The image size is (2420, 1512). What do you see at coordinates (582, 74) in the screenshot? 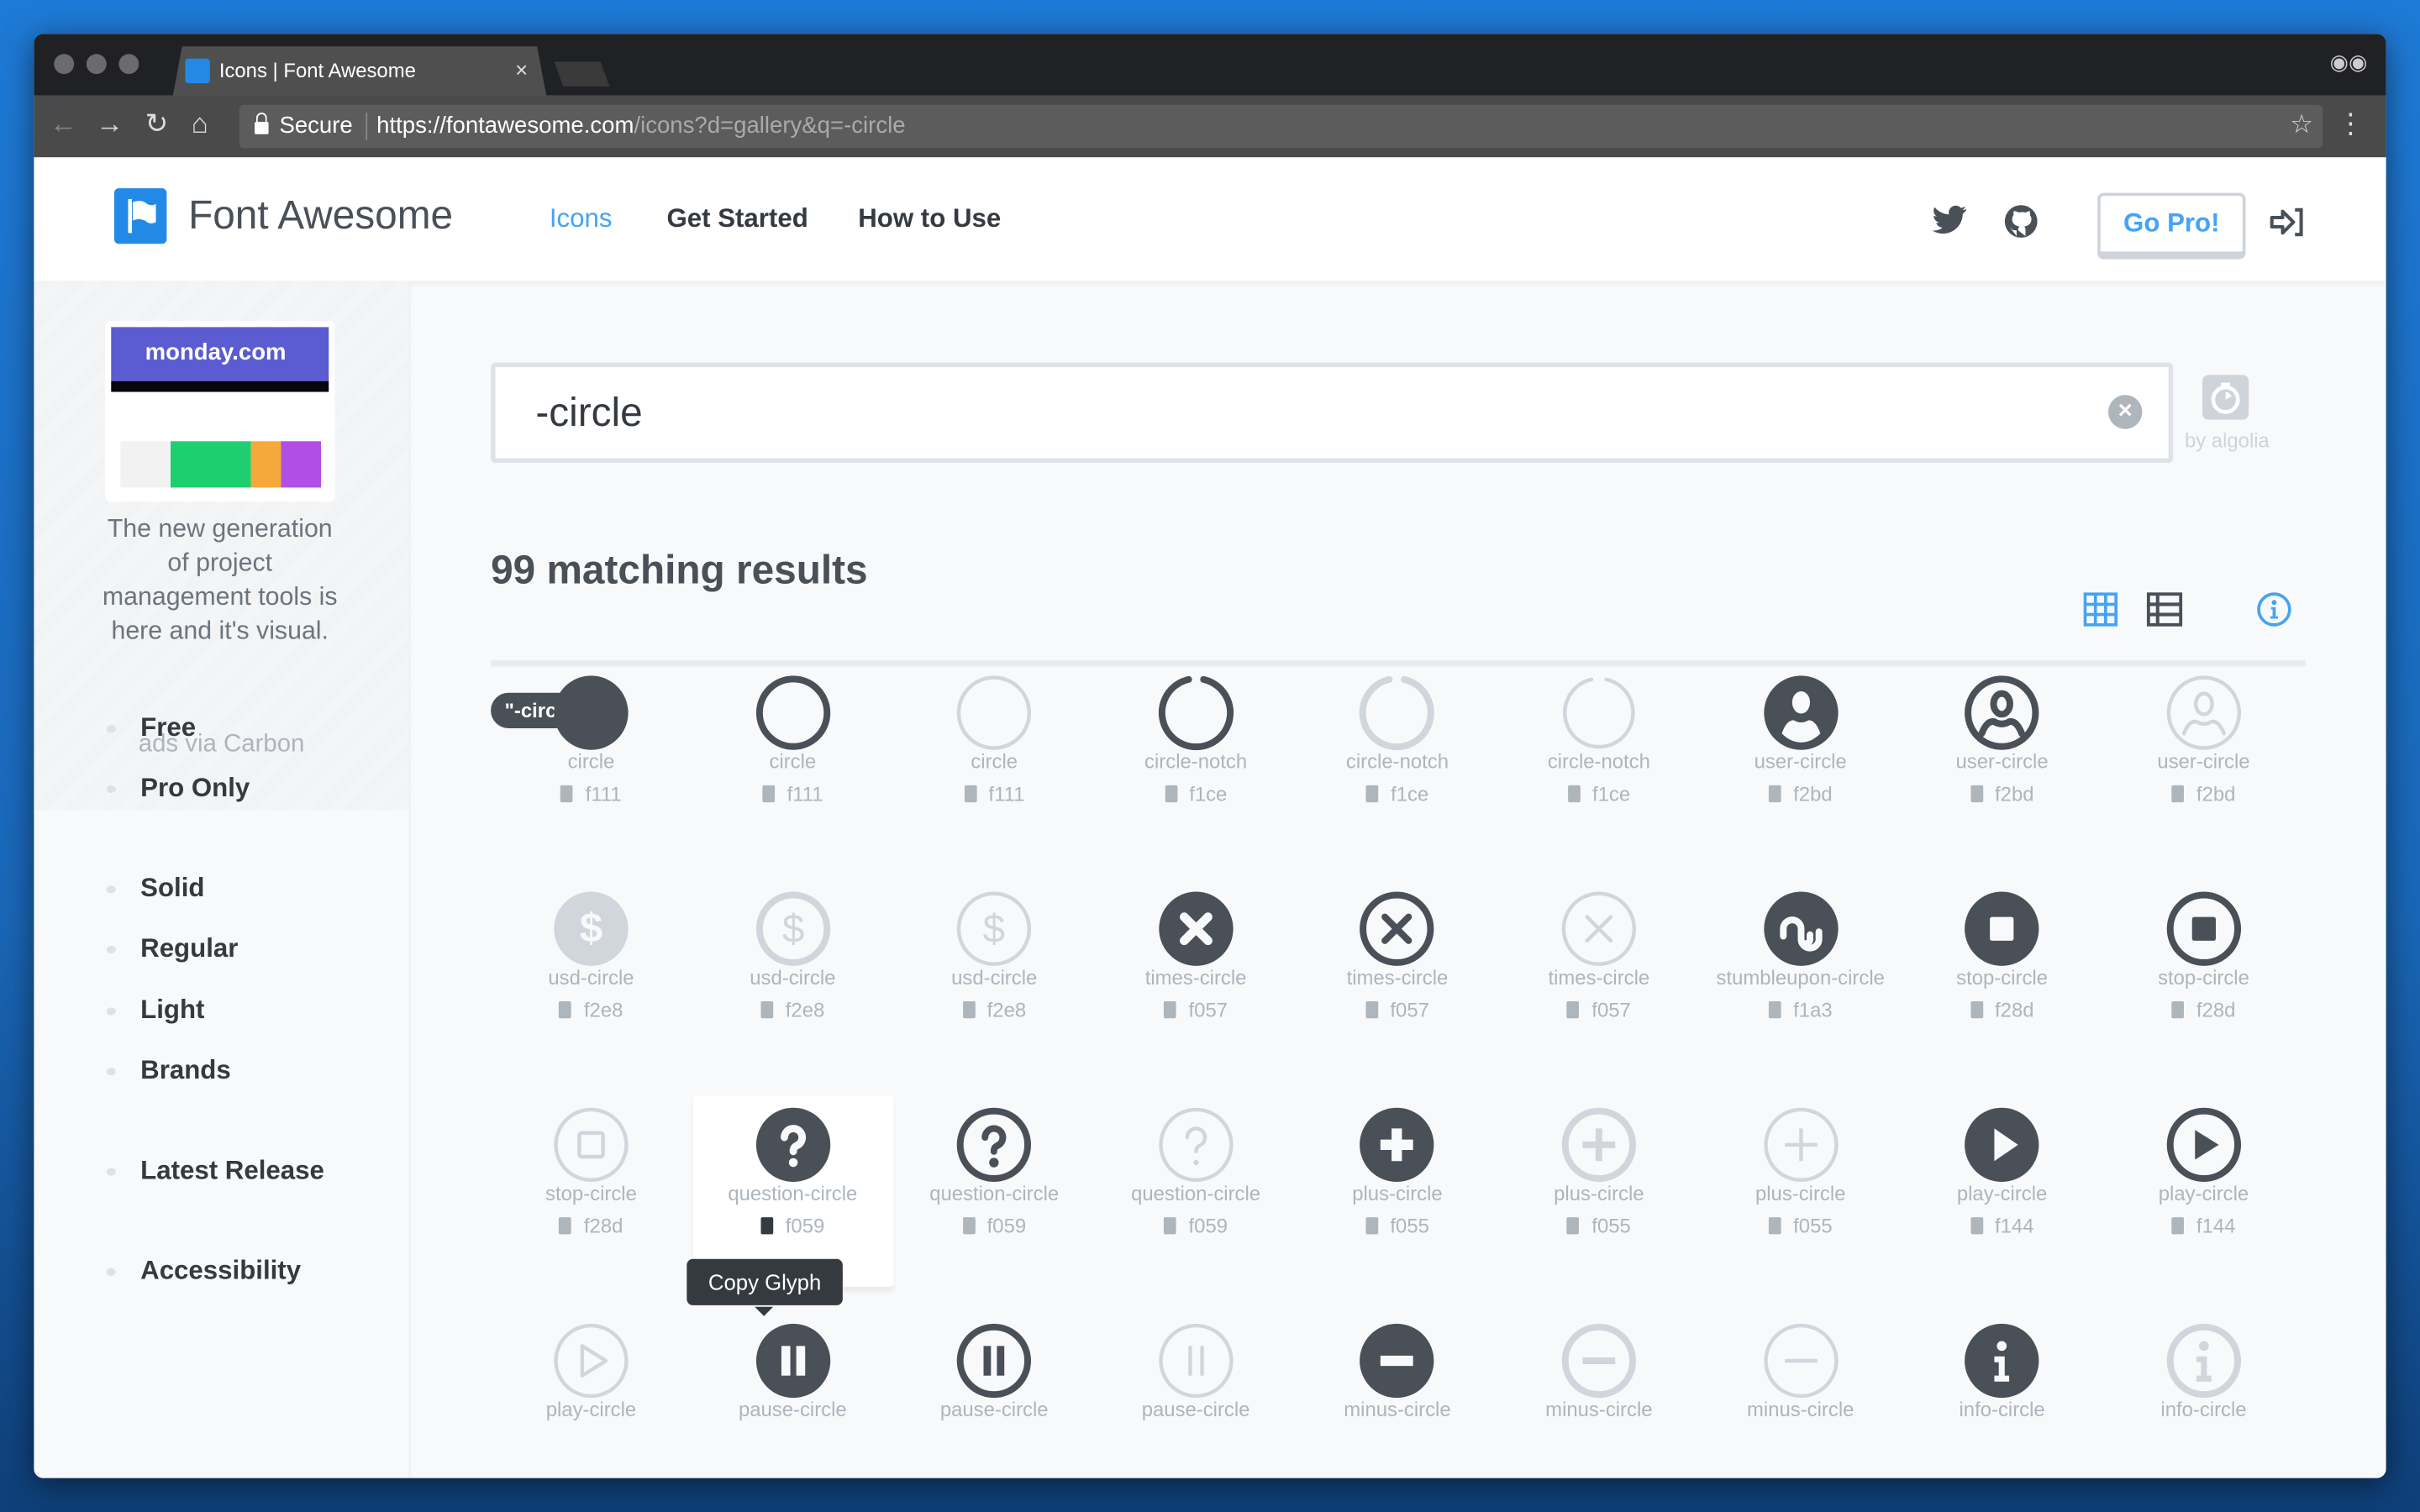
I see `new-tab-button` at bounding box center [582, 74].